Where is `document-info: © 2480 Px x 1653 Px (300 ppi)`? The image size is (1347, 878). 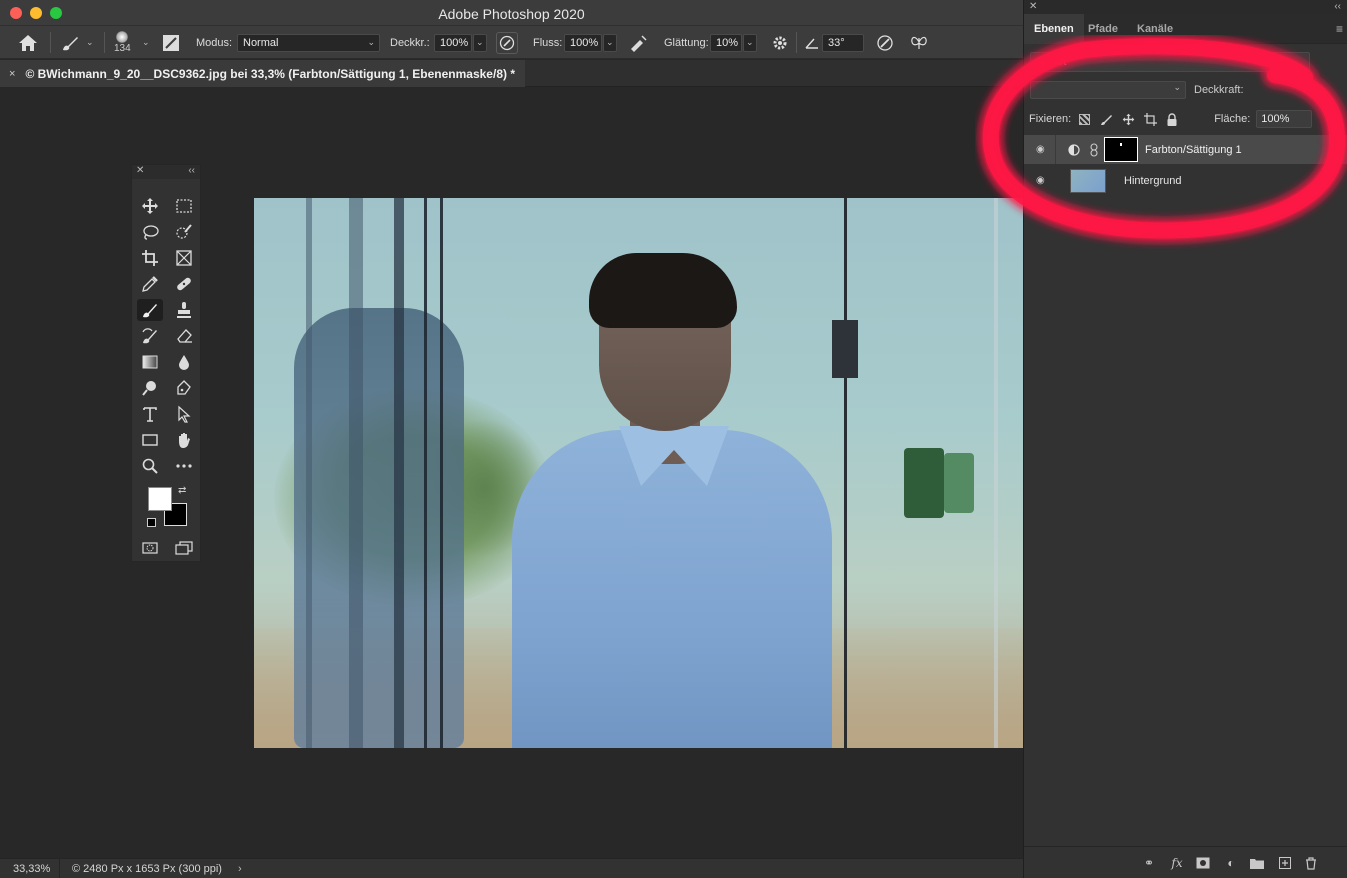
document-info: © 2480 Px x 1653 Px (300 ppi) is located at coordinates (147, 869).